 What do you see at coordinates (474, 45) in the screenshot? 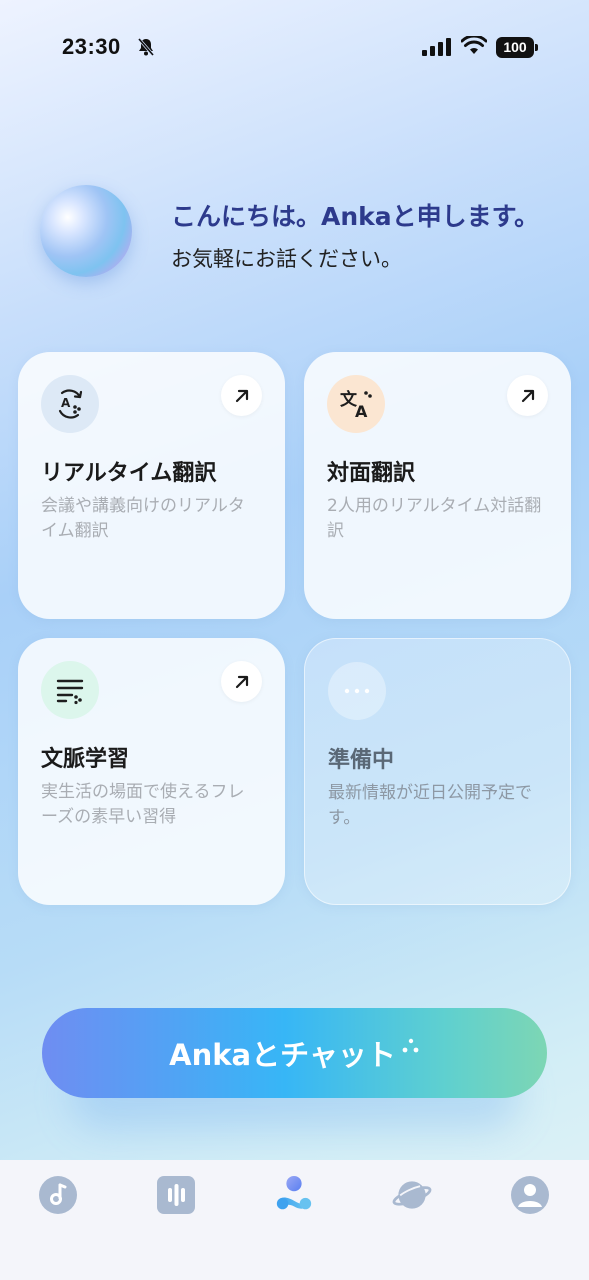
I see `wifi-icon` at bounding box center [474, 45].